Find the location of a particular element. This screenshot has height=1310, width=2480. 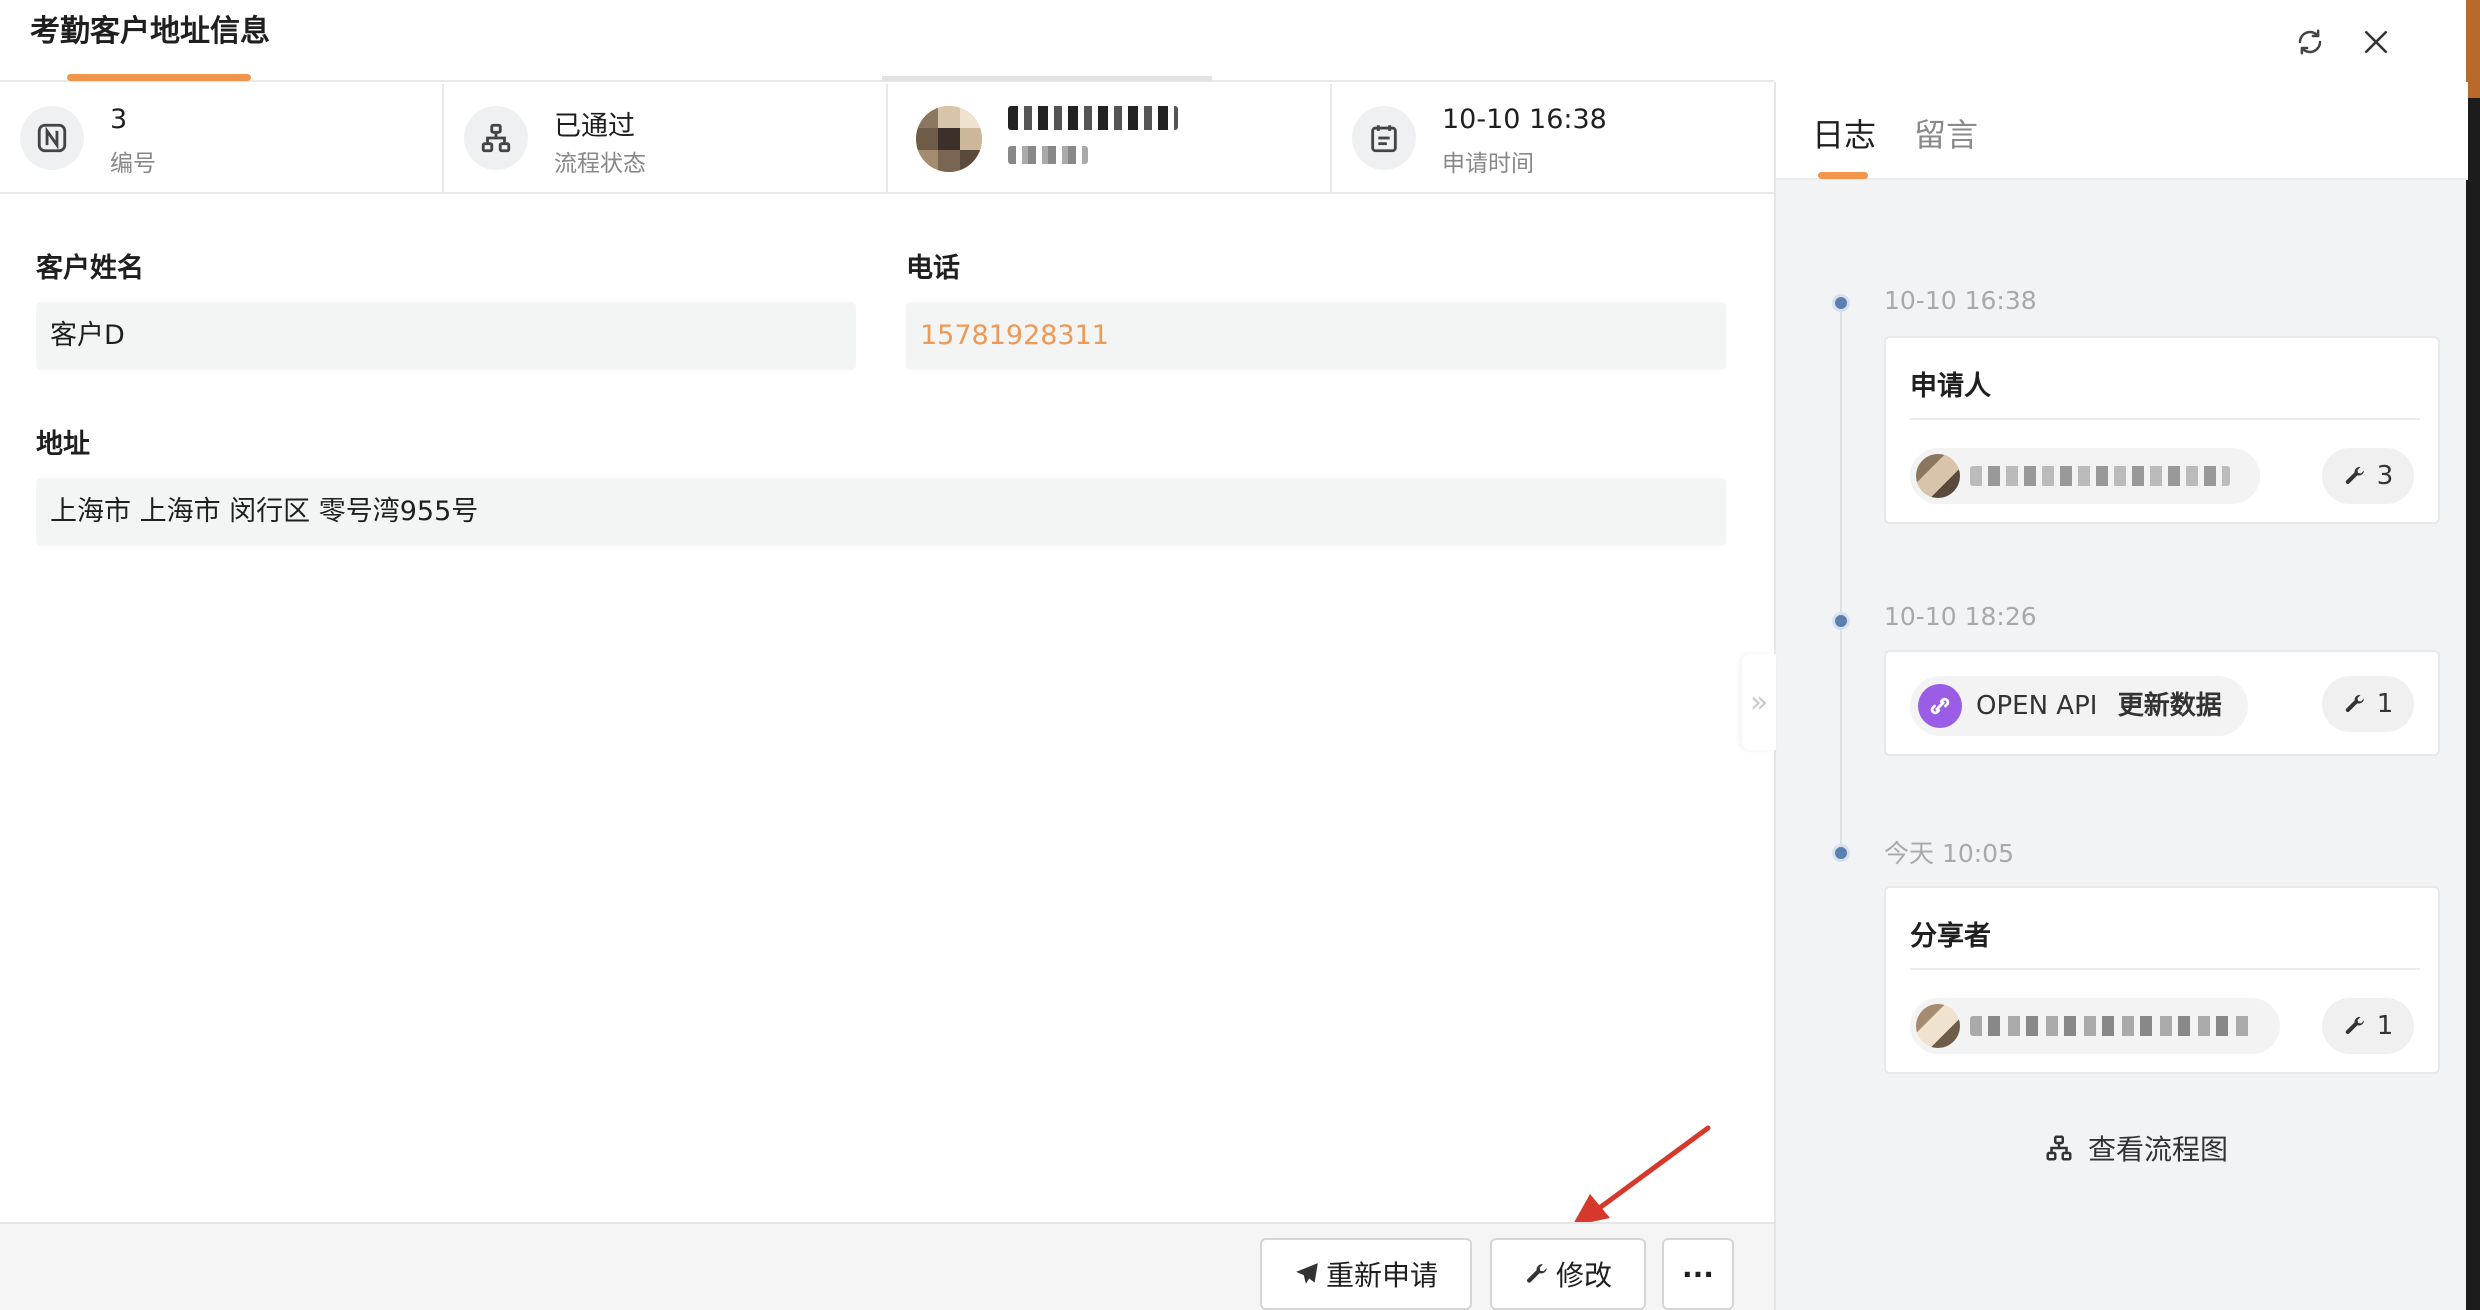

log-entry-applicant: 申请人 3 is located at coordinates (2162, 430).